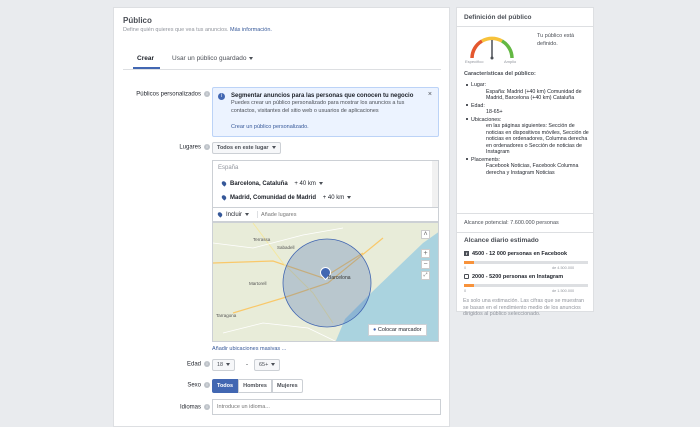 The image size is (700, 427). I want to click on languages-label: Idiomas i, so click(162, 407).